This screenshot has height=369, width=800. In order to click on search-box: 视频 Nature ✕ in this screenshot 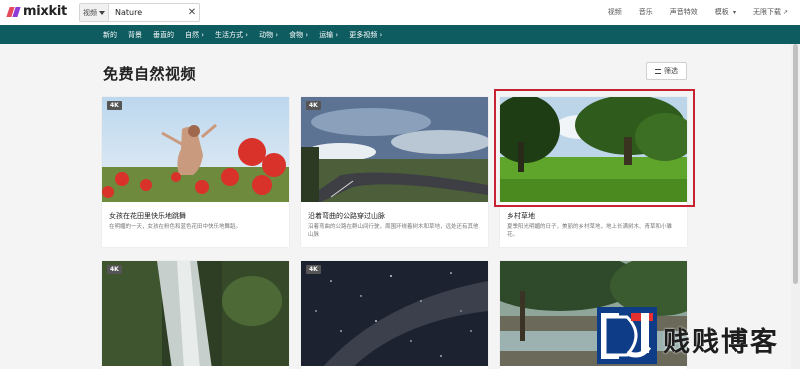, I will do `click(139, 12)`.